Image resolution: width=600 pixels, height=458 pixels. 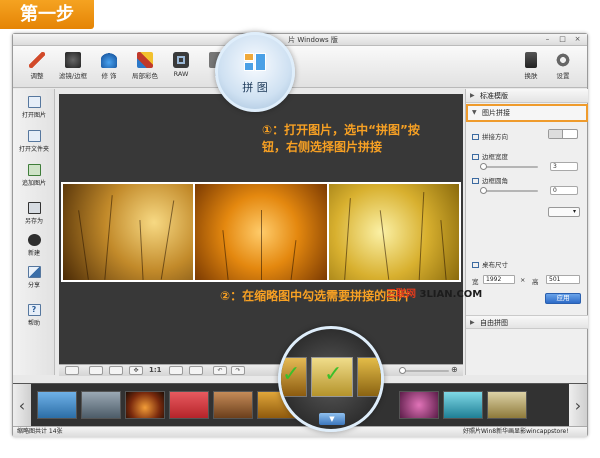 I want to click on border-radius-label: 边框圆角, so click(x=495, y=181).